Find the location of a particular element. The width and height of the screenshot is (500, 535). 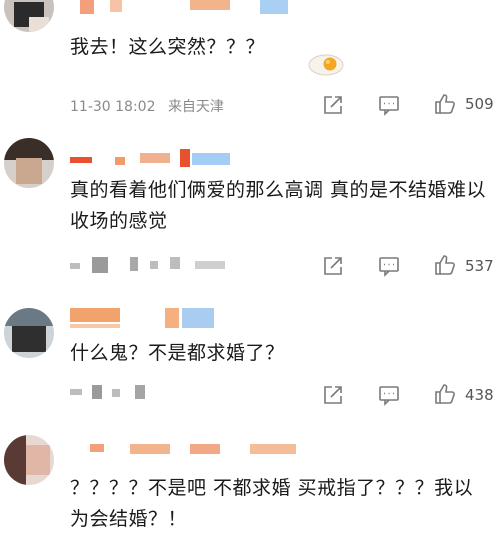

timestamp: 11-30 18:02 is located at coordinates (113, 107).